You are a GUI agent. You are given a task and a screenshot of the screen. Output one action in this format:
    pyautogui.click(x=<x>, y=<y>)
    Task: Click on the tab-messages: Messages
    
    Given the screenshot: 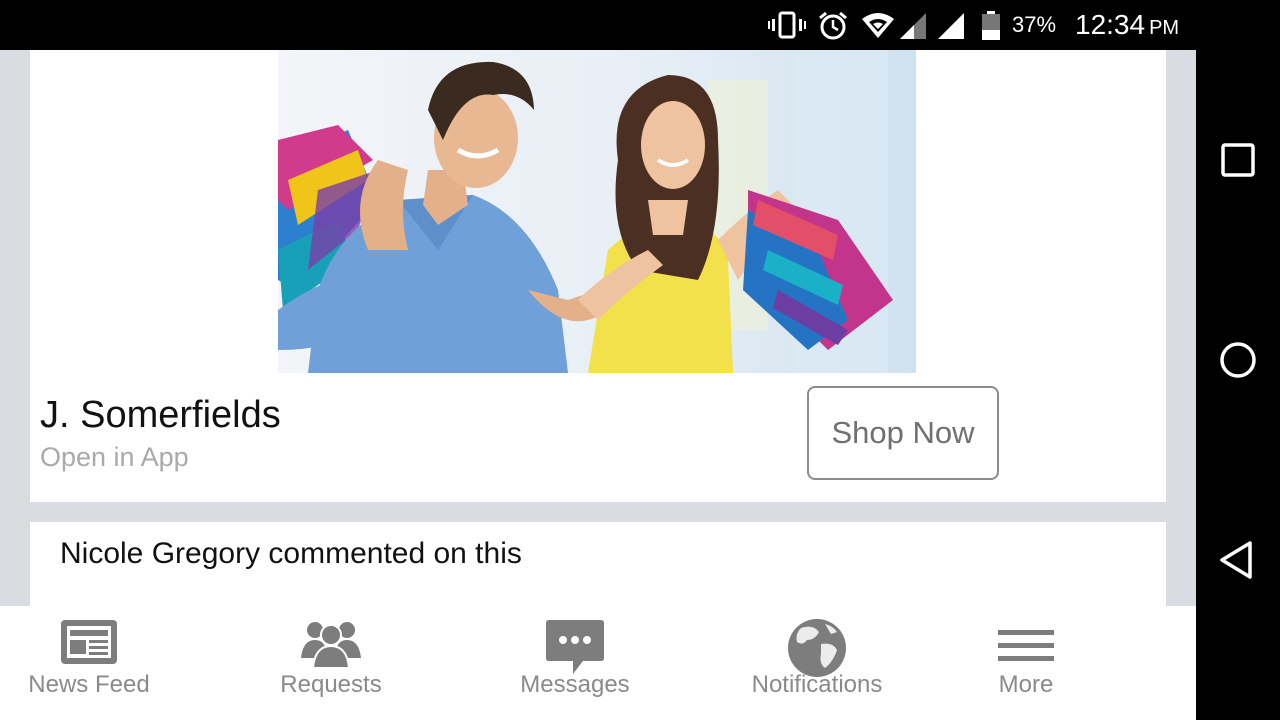 What is the action you would take?
    pyautogui.click(x=575, y=663)
    